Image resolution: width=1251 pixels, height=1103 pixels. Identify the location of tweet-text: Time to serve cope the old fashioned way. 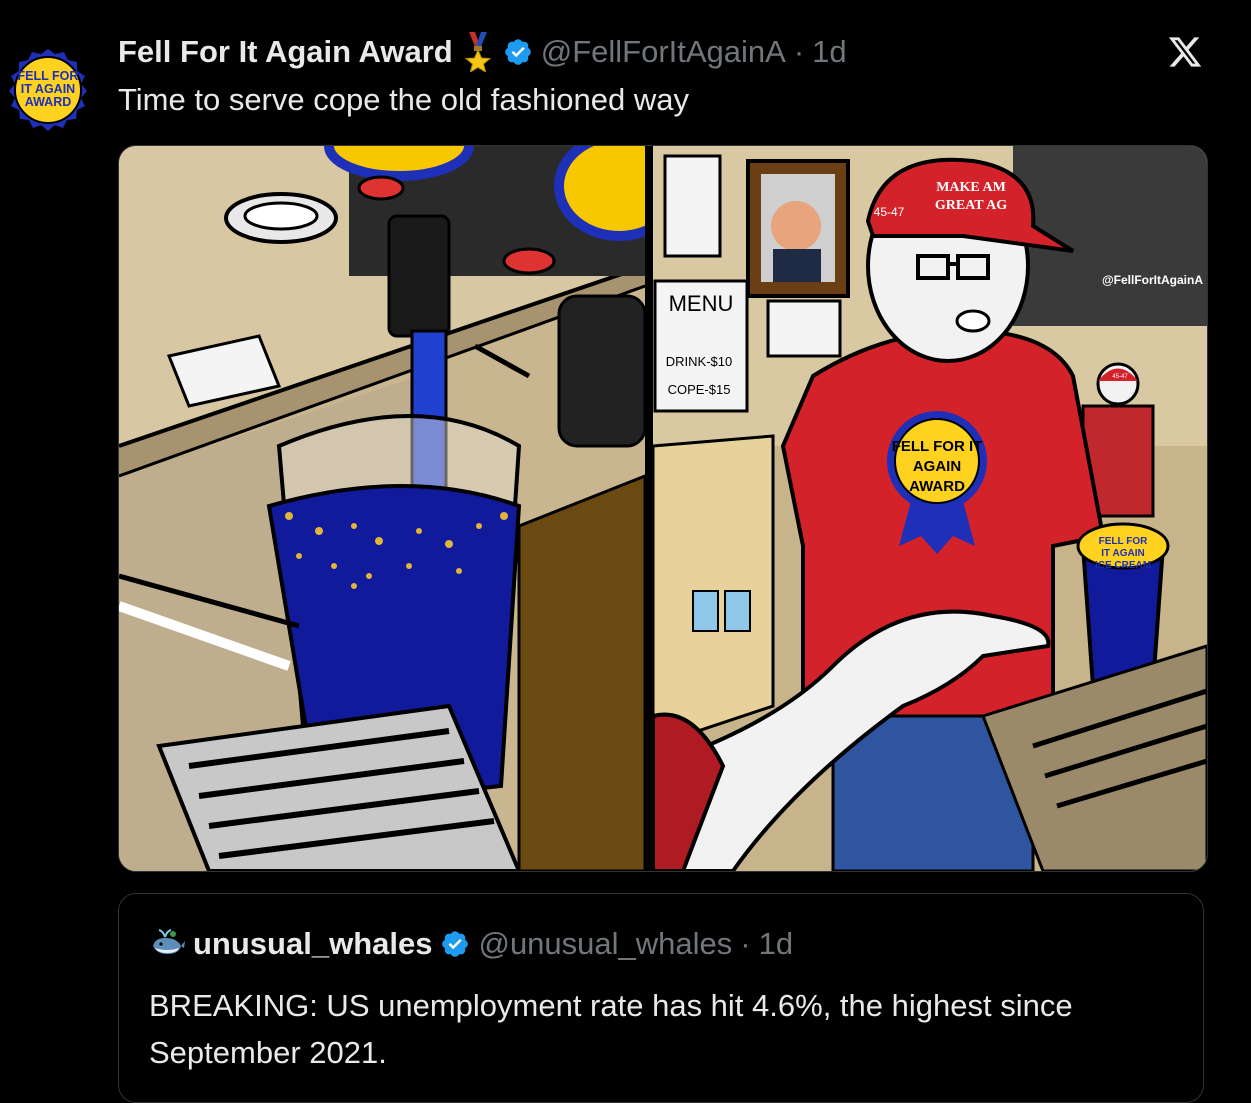
(403, 99).